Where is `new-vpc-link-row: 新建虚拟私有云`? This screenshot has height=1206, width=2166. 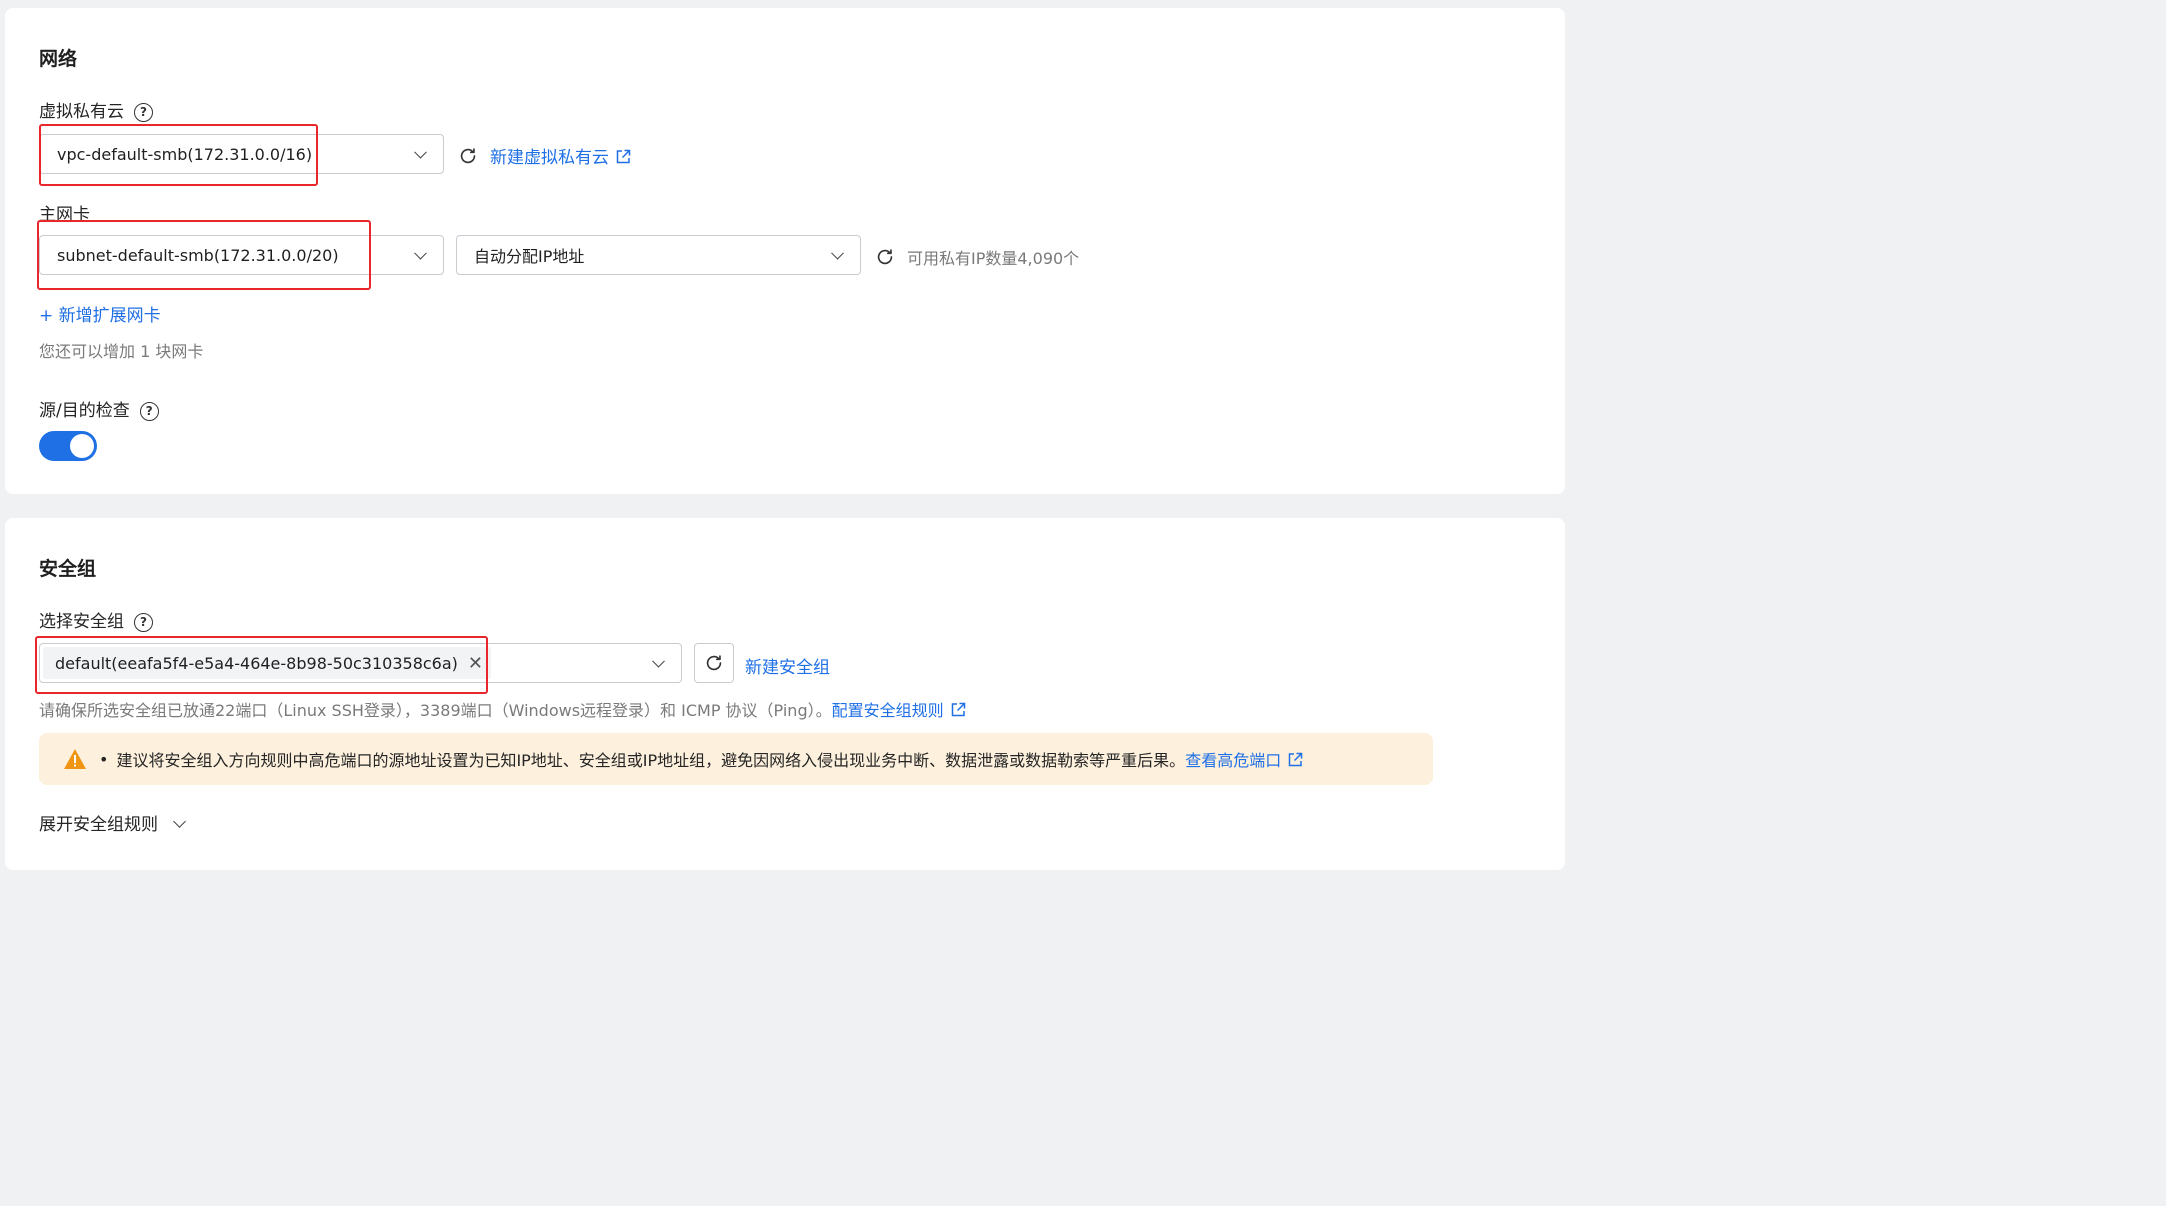
new-vpc-link-row: 新建虚拟私有云 is located at coordinates (560, 155).